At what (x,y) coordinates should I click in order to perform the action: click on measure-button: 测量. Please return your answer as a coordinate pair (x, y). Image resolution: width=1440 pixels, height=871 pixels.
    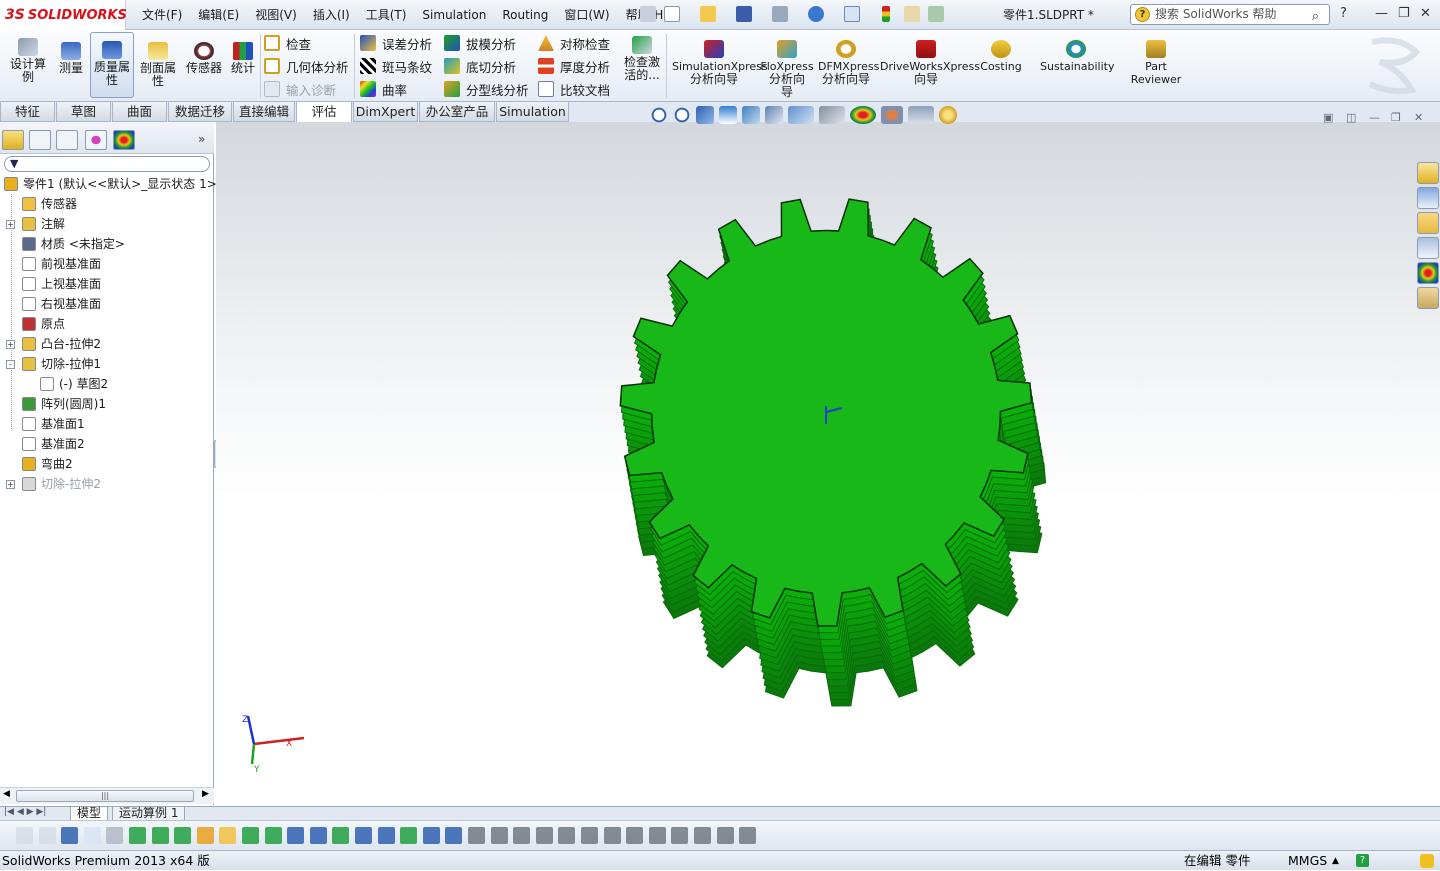
    Looking at the image, I should click on (71, 58).